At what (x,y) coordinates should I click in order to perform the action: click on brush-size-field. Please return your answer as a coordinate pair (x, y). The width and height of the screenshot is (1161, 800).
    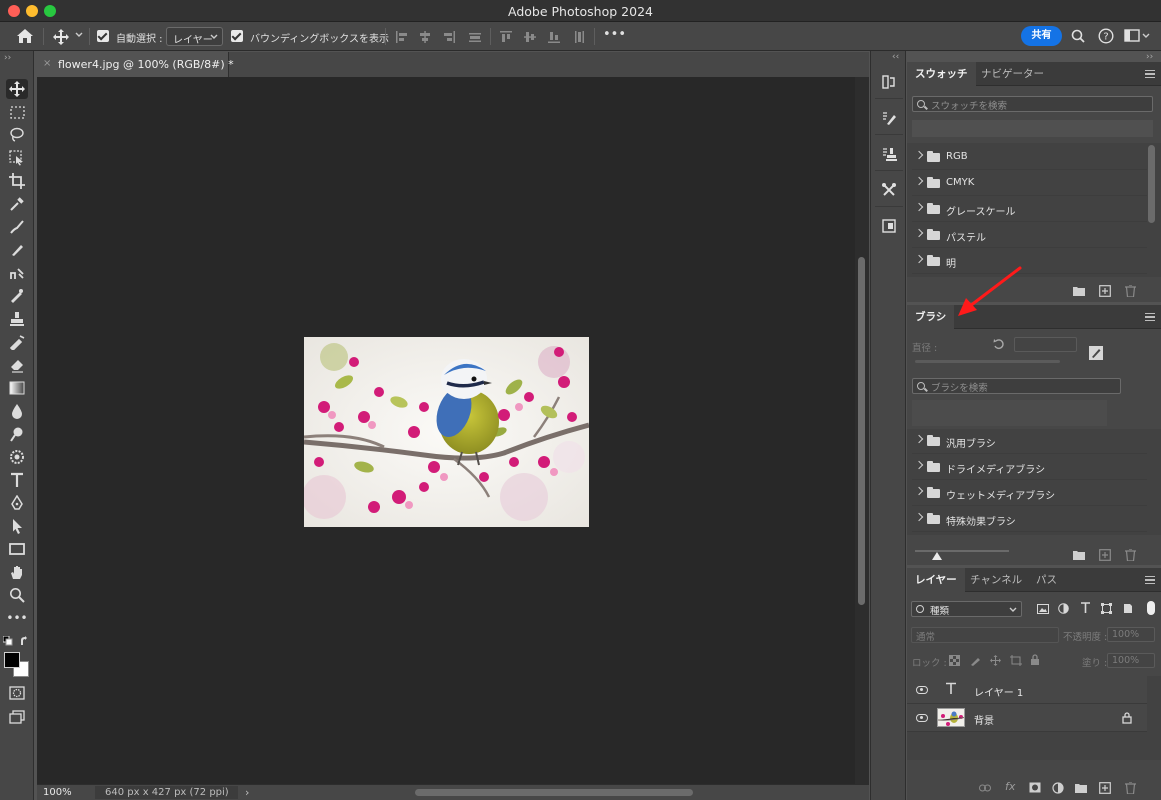
    Looking at the image, I should click on (1045, 344).